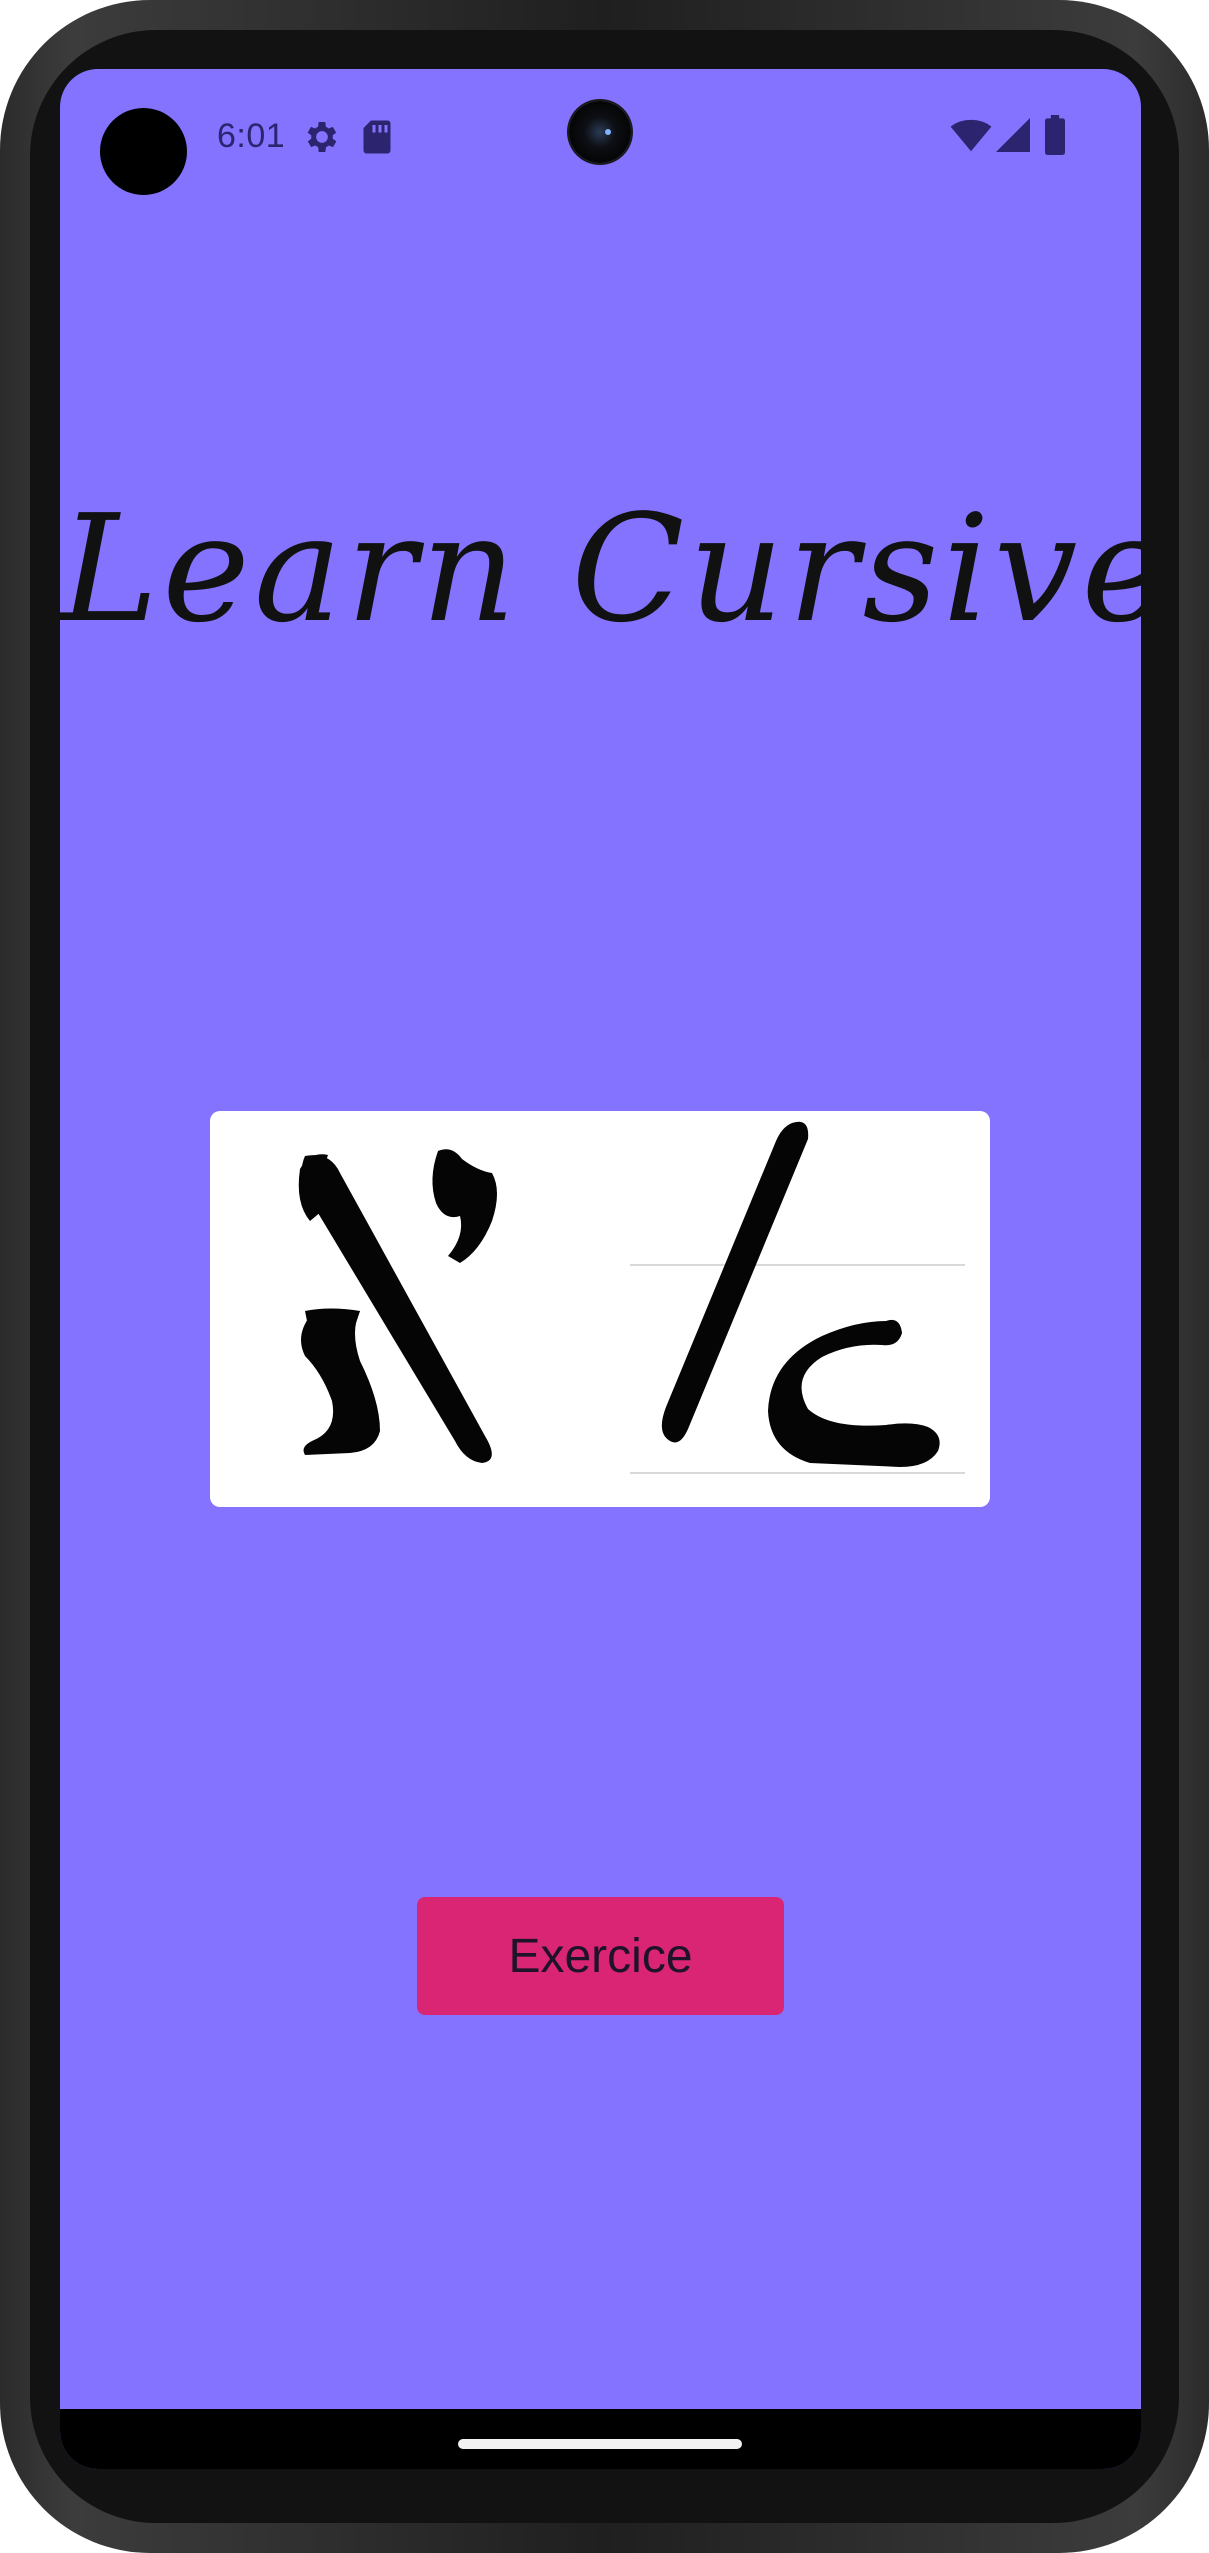 This screenshot has height=2553, width=1209. Describe the element at coordinates (1205, 930) in the screenshot. I see `power-button` at that location.